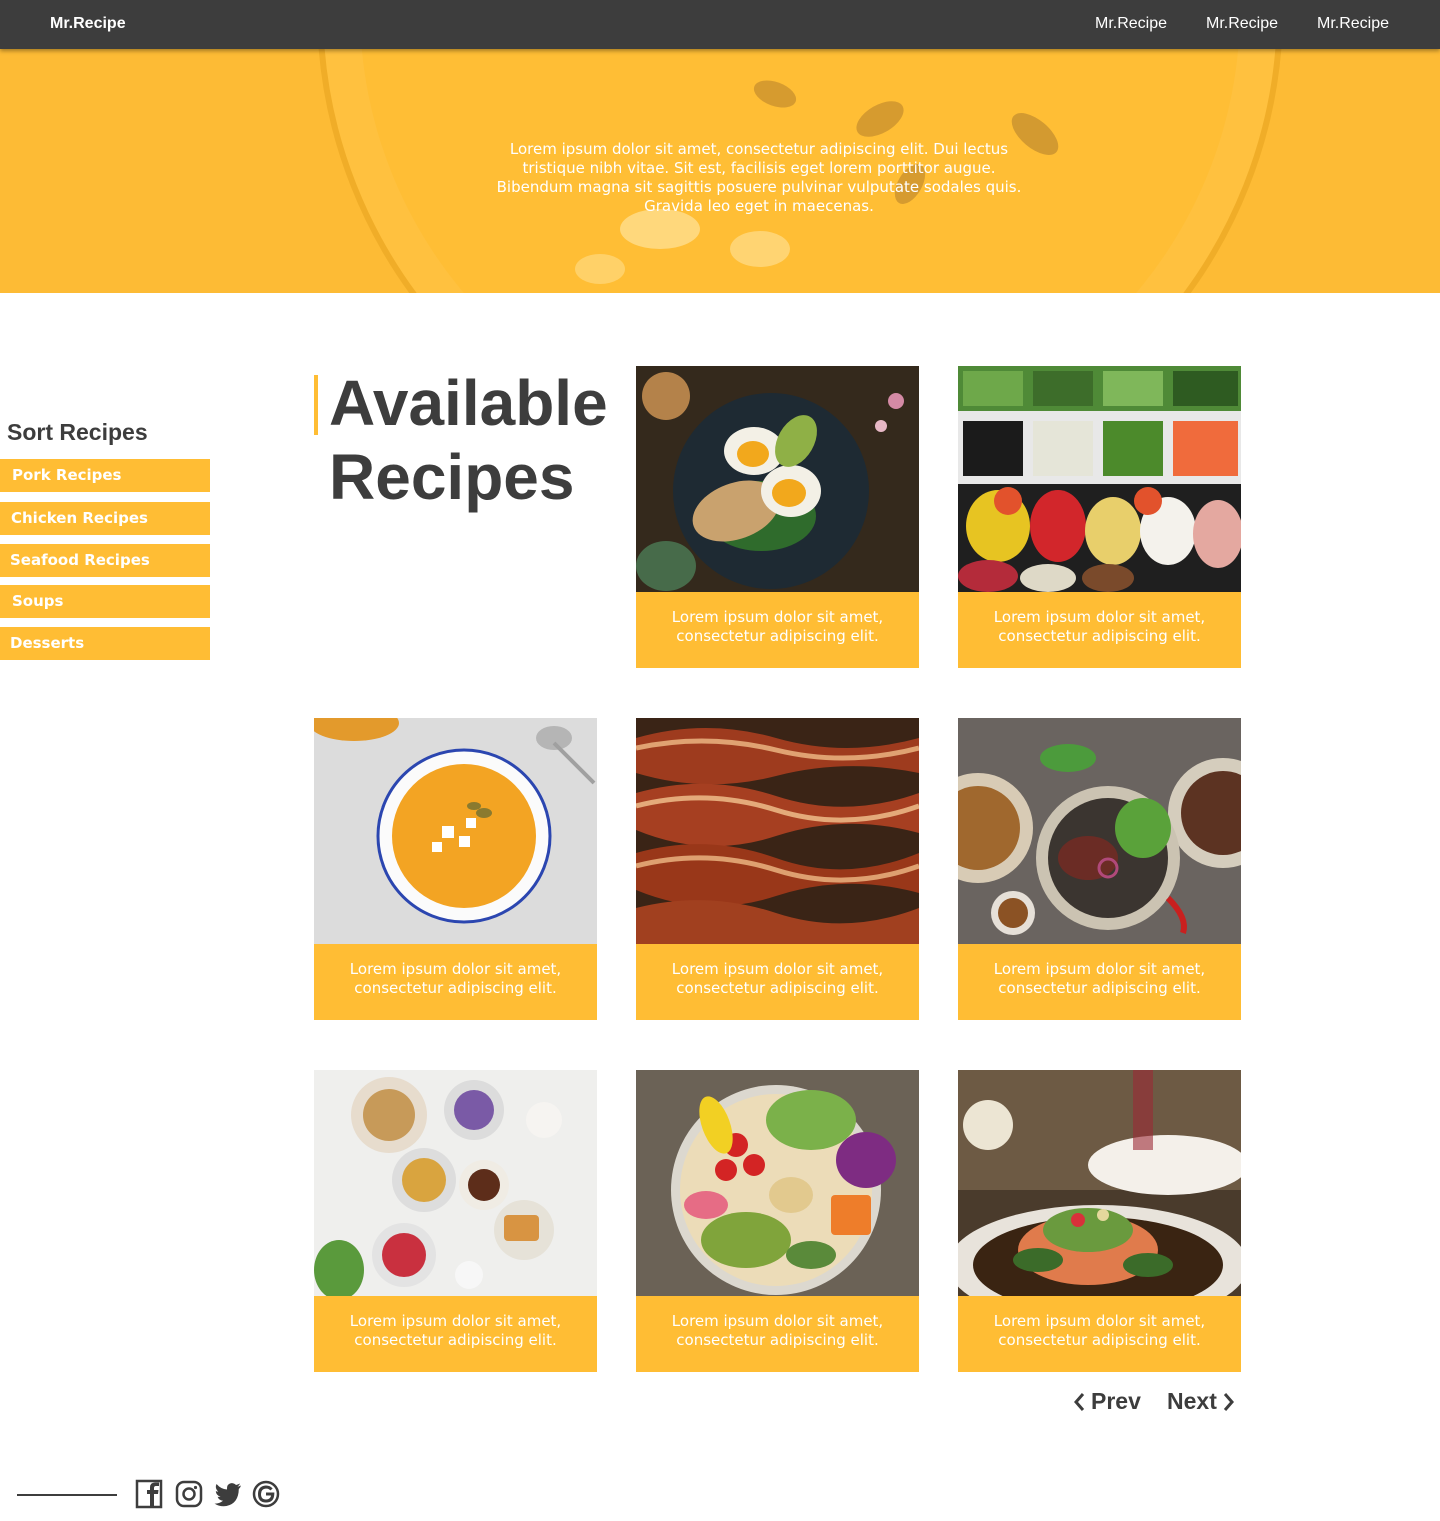 The image size is (1440, 1521). I want to click on brand-logo: Mr.Recipe, so click(88, 24).